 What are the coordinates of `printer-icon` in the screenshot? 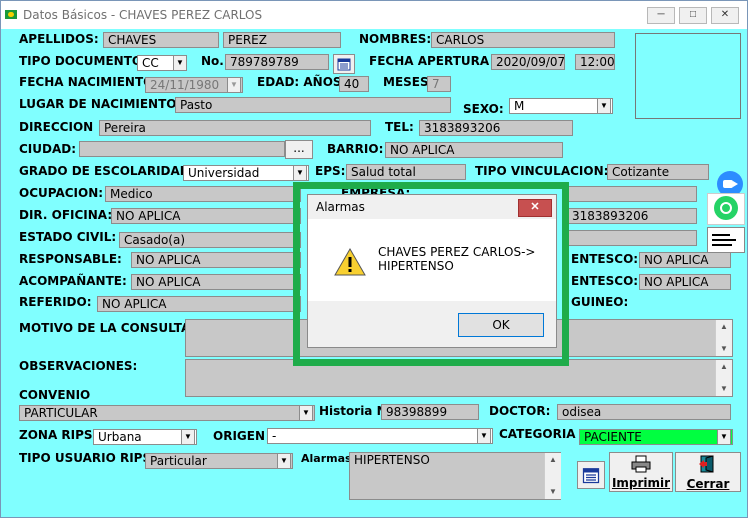 It's located at (641, 464).